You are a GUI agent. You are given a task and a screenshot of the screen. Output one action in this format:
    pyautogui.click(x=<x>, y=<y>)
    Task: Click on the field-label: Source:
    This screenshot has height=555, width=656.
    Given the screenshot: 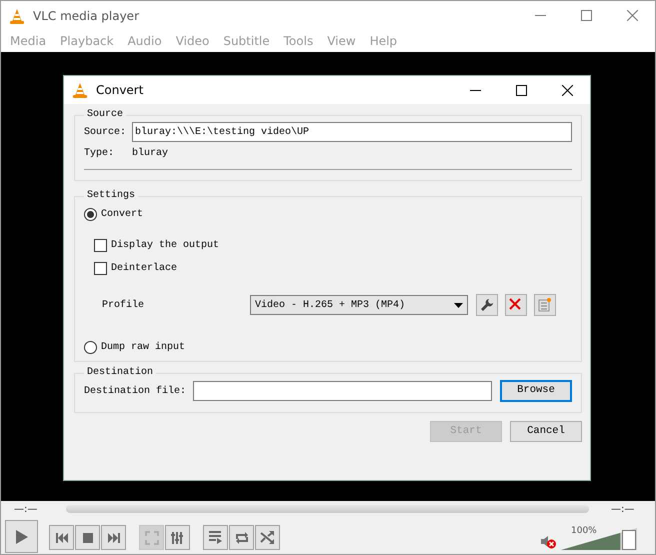 What is the action you would take?
    pyautogui.click(x=106, y=133)
    